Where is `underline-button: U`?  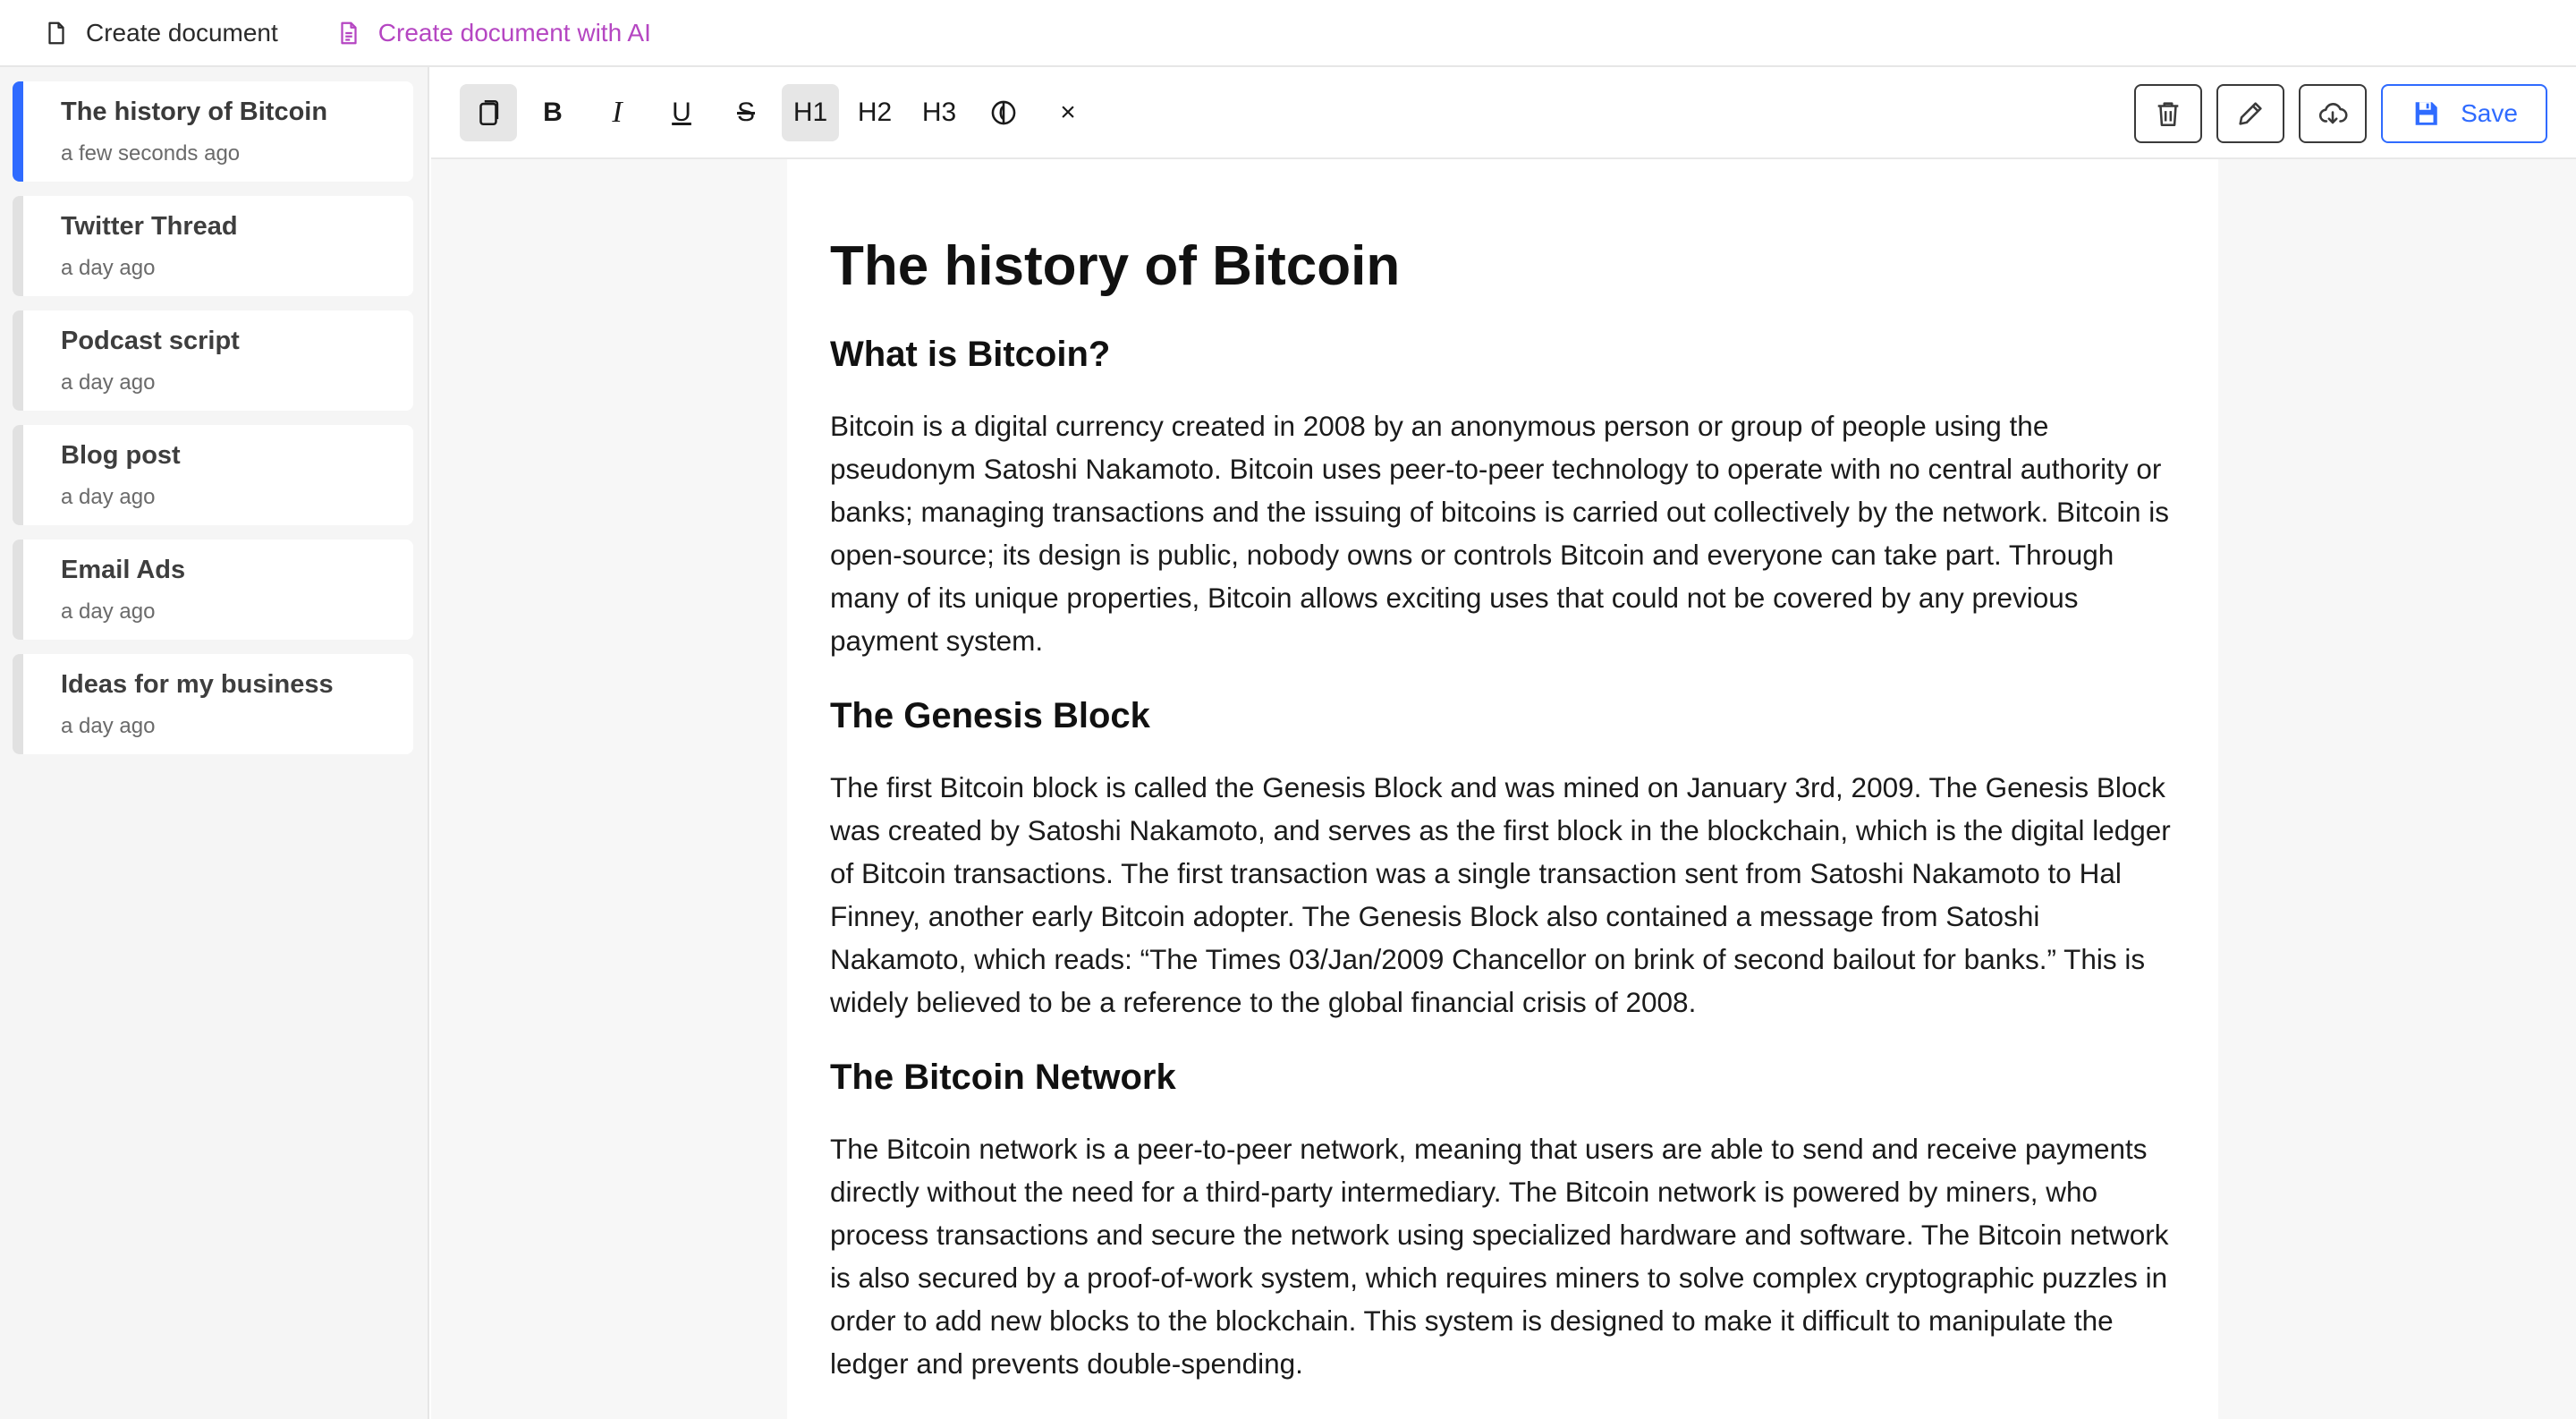
underline-button: U is located at coordinates (681, 112).